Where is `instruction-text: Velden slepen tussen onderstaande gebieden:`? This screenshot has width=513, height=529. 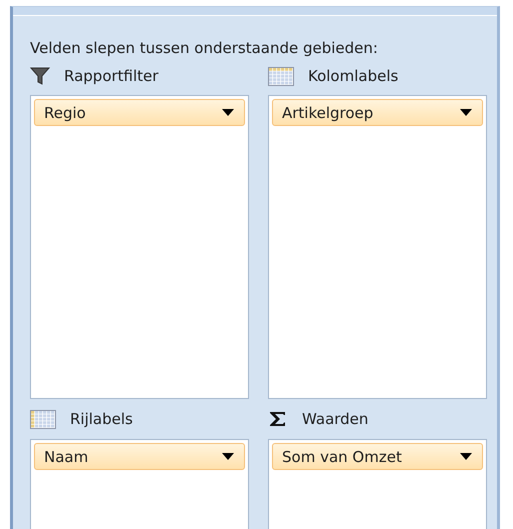 instruction-text: Velden slepen tussen onderstaande gebieden: is located at coordinates (204, 47).